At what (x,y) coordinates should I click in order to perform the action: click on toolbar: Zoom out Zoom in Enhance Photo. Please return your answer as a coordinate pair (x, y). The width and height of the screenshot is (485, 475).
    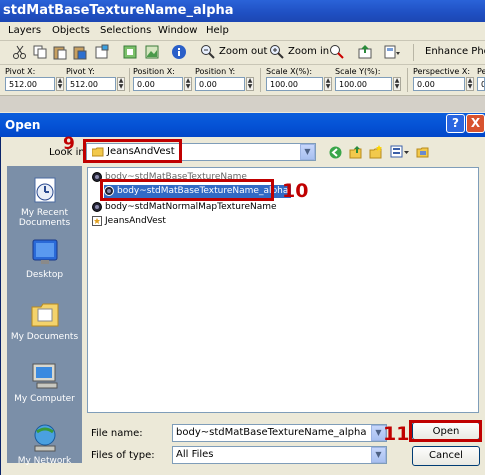
    Looking at the image, I should click on (242, 53).